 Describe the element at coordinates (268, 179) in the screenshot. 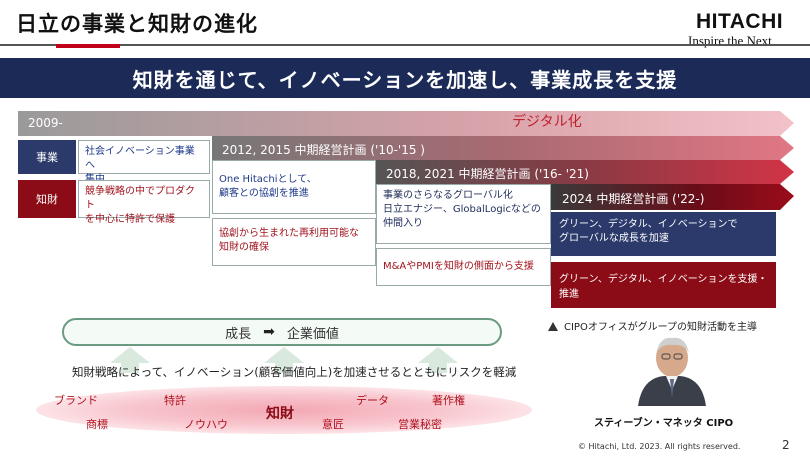

I see `business-2012-line1: One Hitachiとして、` at that location.